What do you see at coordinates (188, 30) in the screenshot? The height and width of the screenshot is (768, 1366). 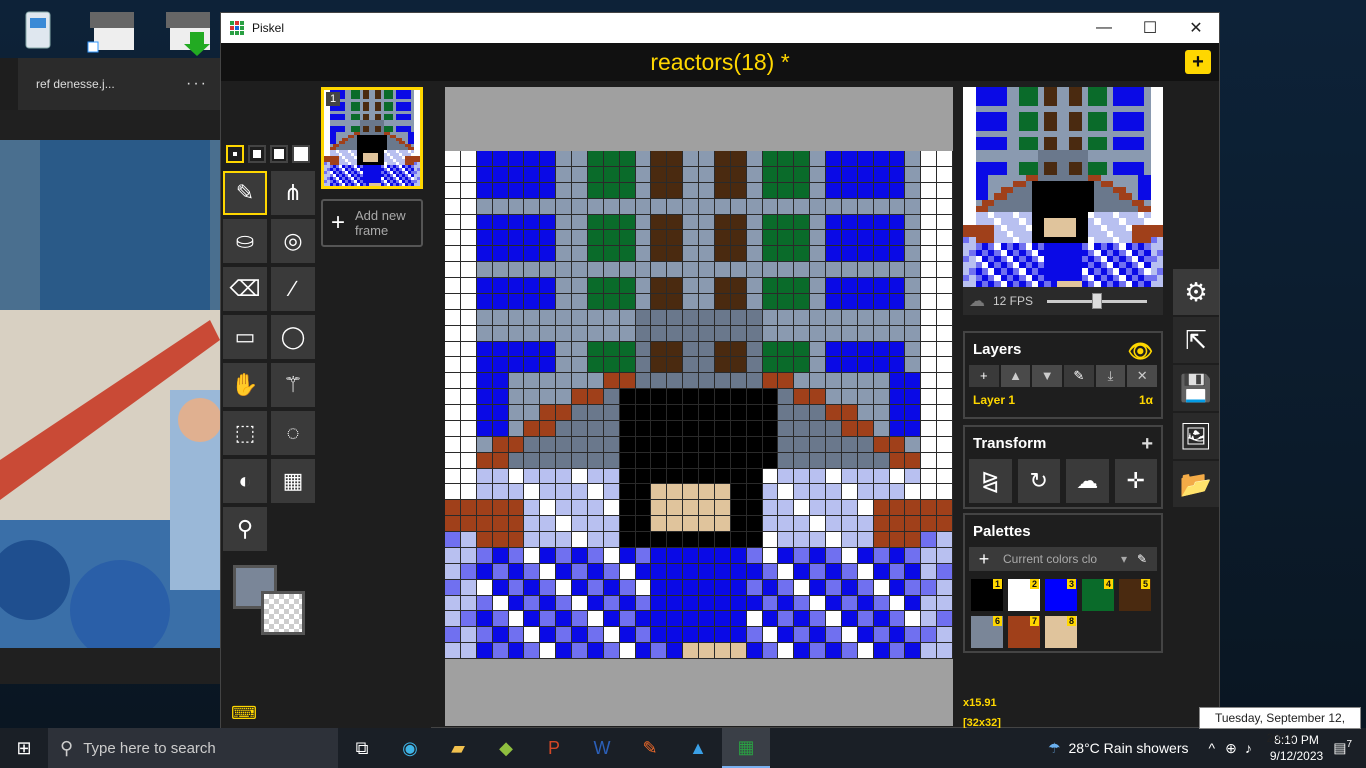 I see `scanner-download-icon` at bounding box center [188, 30].